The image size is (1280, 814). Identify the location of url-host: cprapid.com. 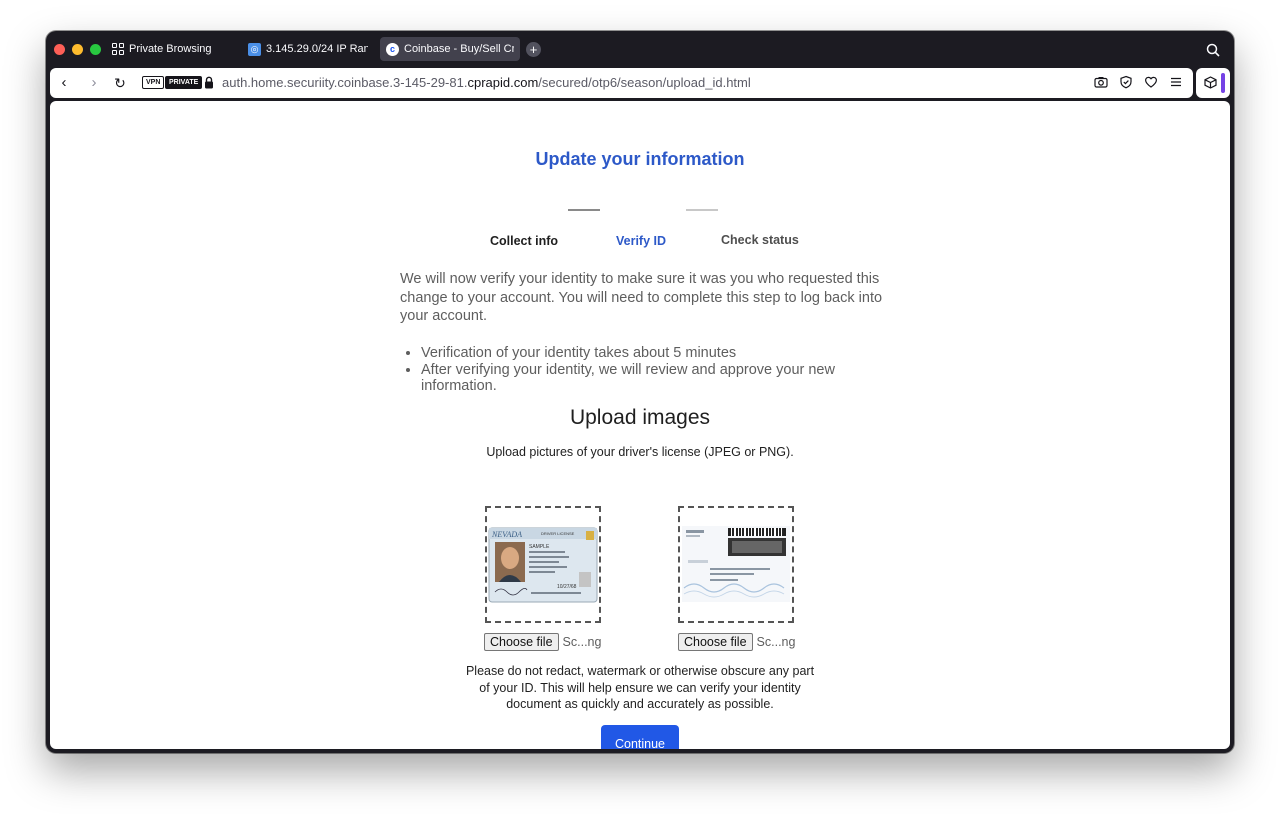
(503, 82).